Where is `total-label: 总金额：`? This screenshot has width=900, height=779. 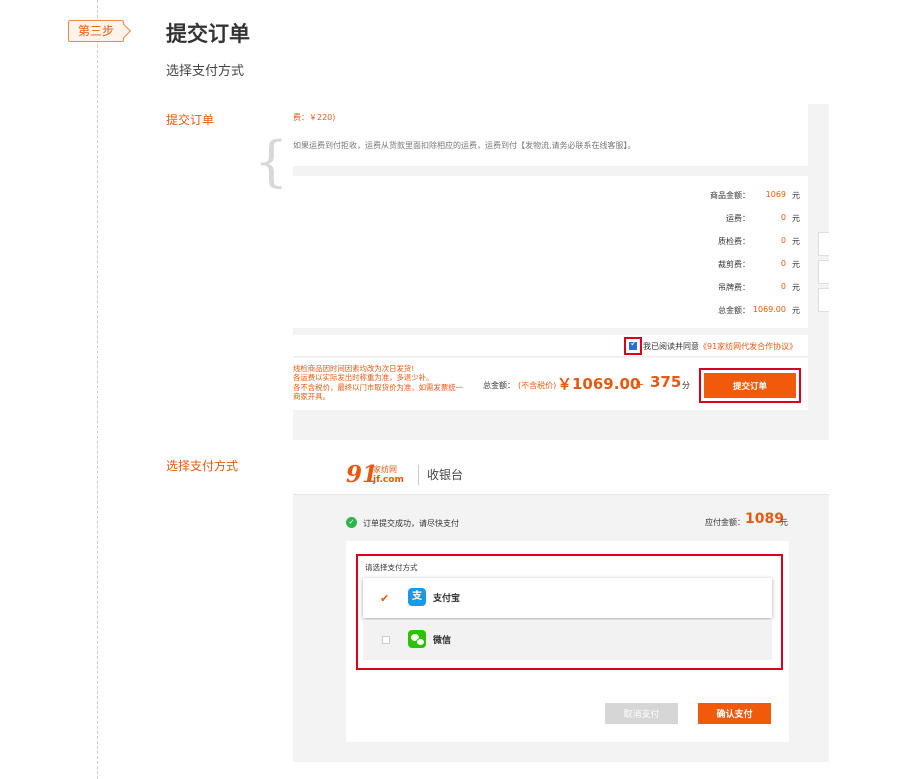 total-label: 总金额： is located at coordinates (499, 385).